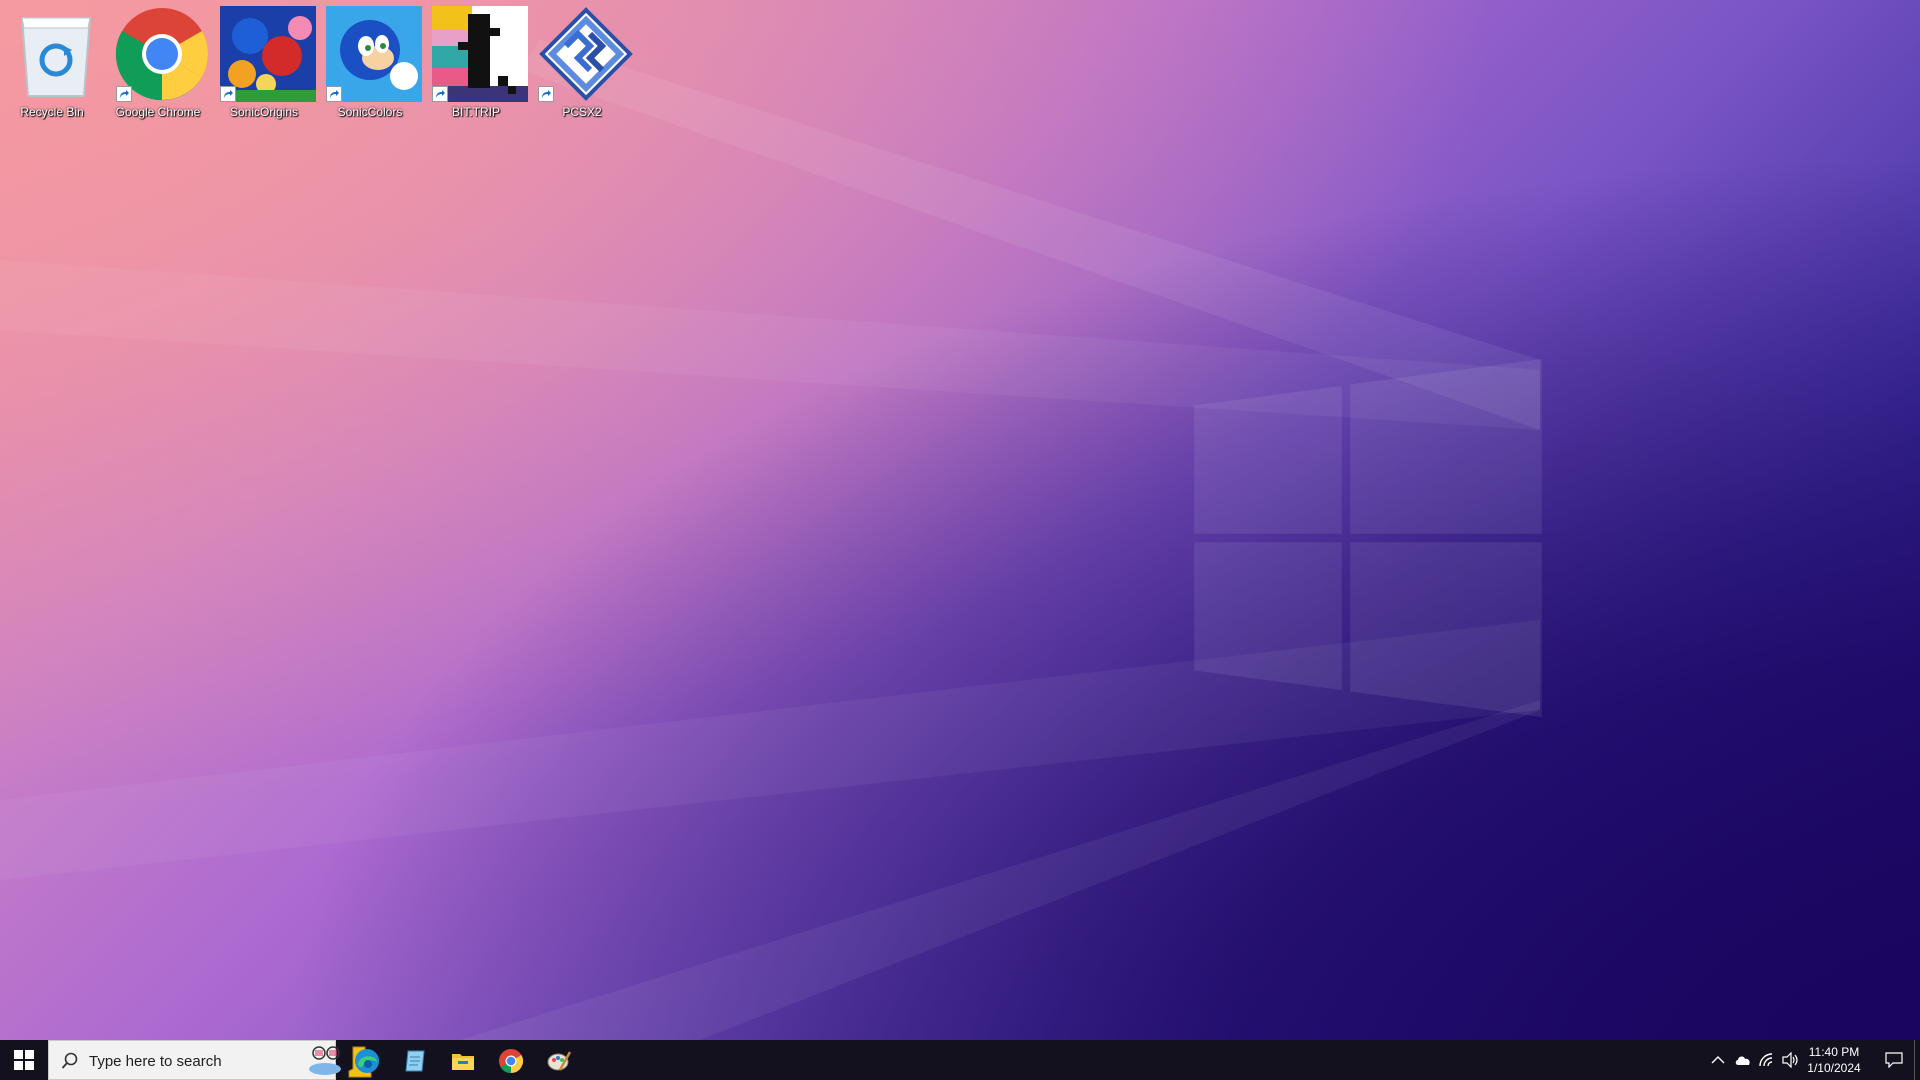  What do you see at coordinates (52, 112) in the screenshot?
I see `desktop-icon-label: Recycle Bin` at bounding box center [52, 112].